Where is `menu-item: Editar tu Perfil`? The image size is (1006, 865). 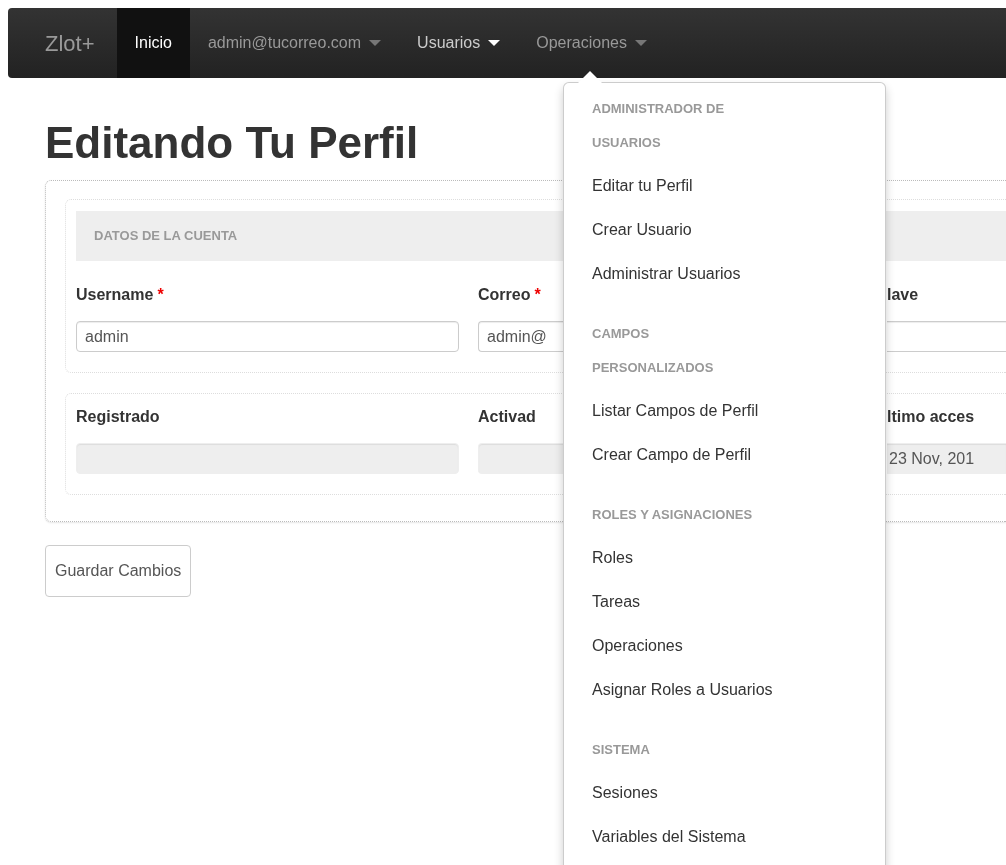
menu-item: Editar tu Perfil is located at coordinates (724, 186).